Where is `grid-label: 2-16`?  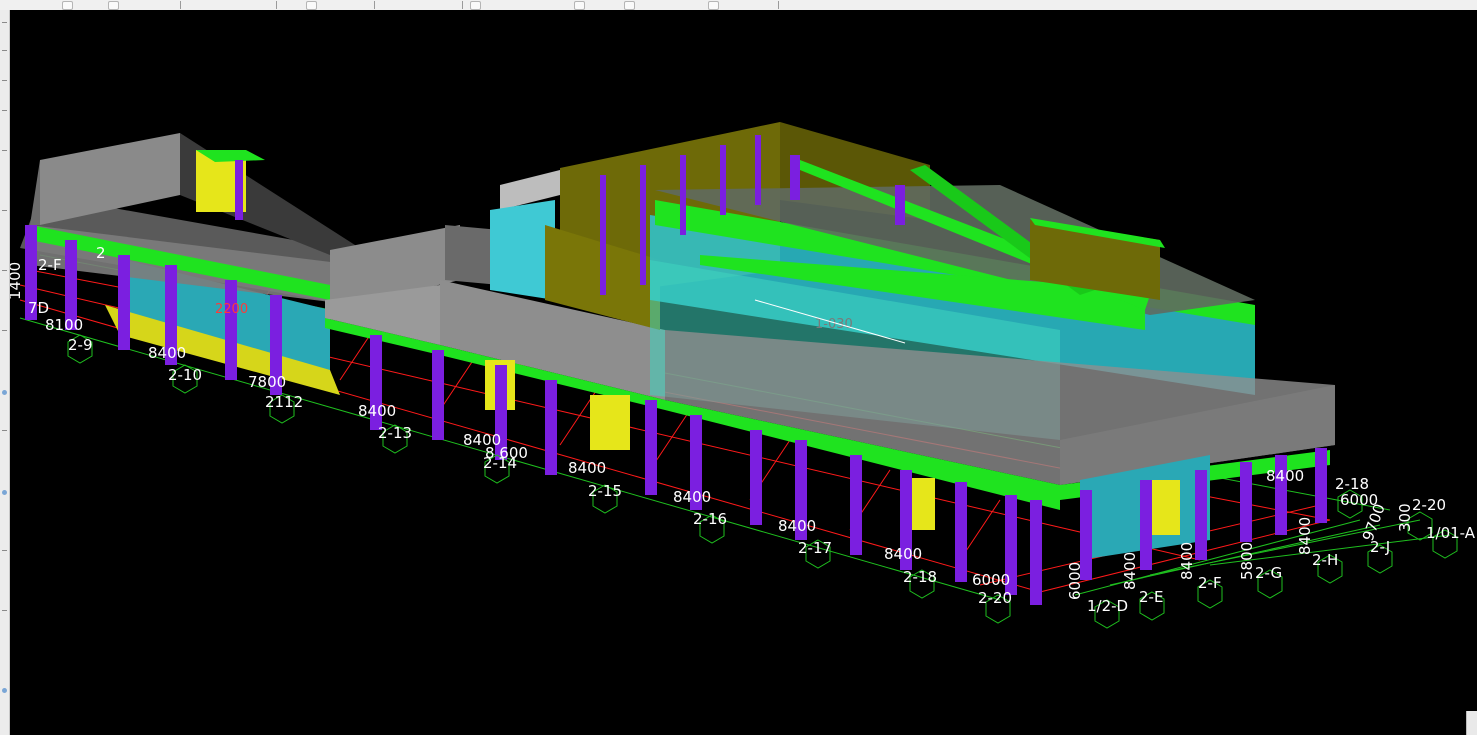 grid-label: 2-16 is located at coordinates (710, 519).